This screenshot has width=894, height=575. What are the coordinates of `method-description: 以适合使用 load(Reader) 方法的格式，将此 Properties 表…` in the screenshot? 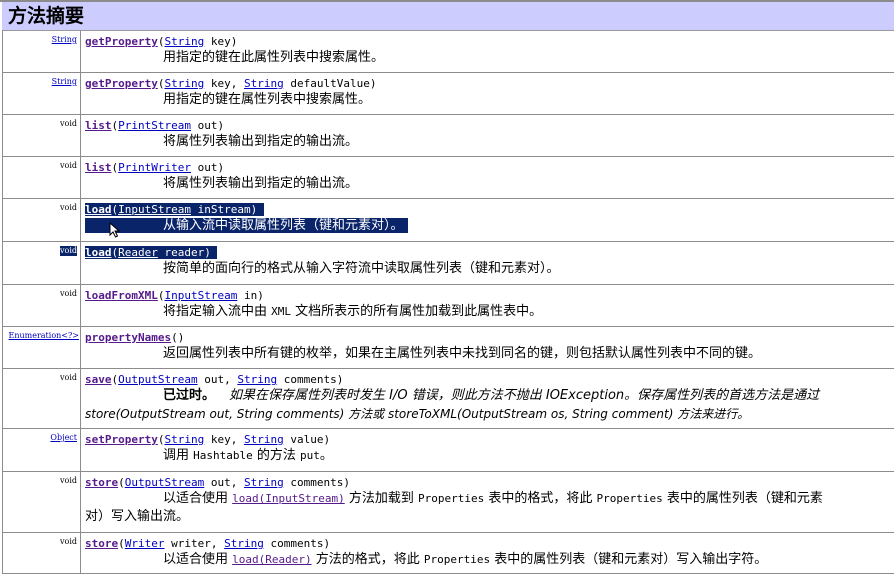 It's located at (465, 559).